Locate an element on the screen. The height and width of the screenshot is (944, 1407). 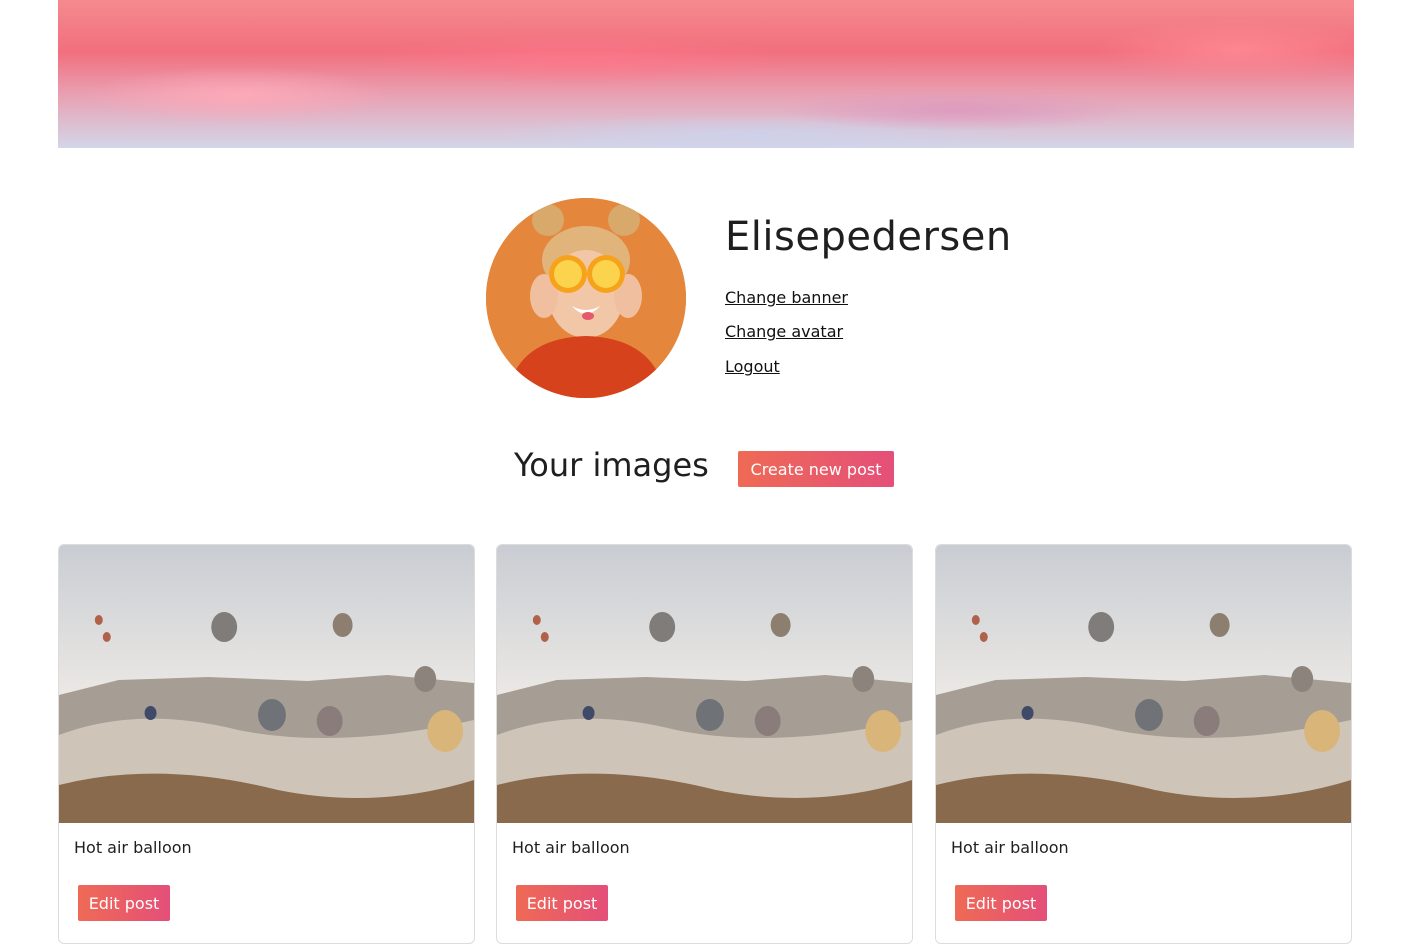
avatar is located at coordinates (586, 298).